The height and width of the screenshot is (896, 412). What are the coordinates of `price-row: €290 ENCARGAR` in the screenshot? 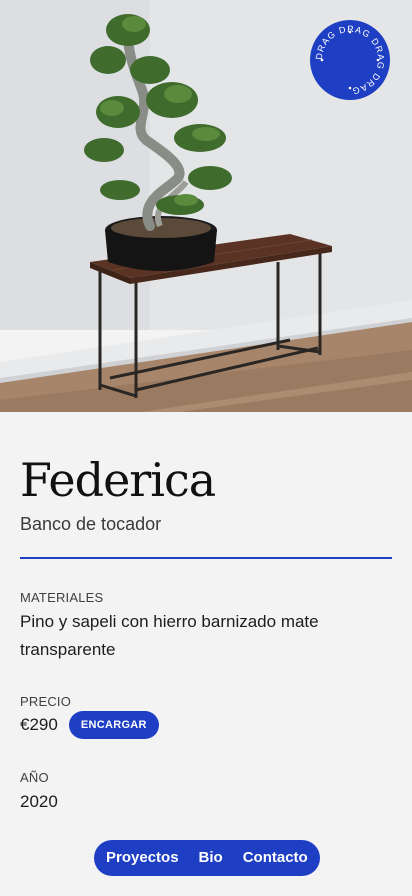 It's located at (89, 725).